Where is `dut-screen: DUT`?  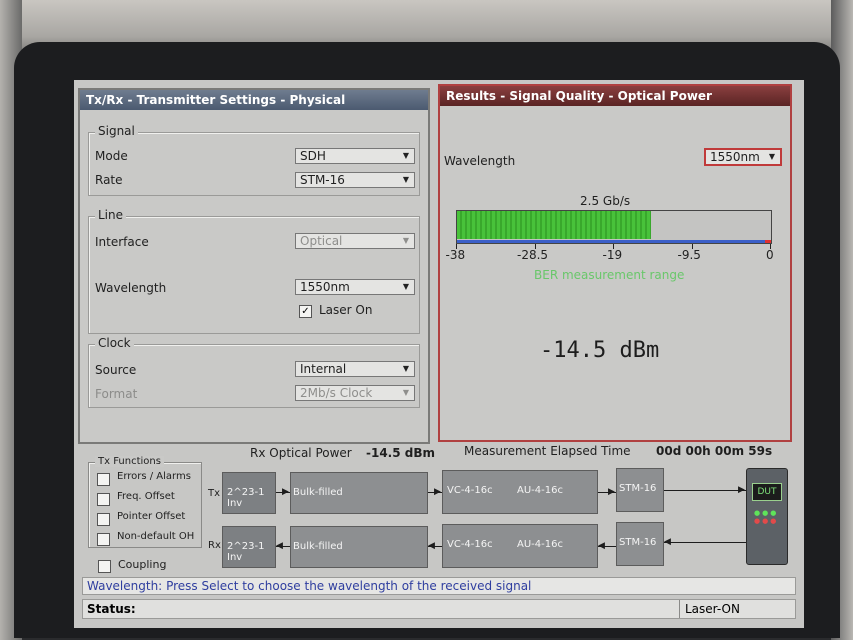
dut-screen: DUT is located at coordinates (767, 492).